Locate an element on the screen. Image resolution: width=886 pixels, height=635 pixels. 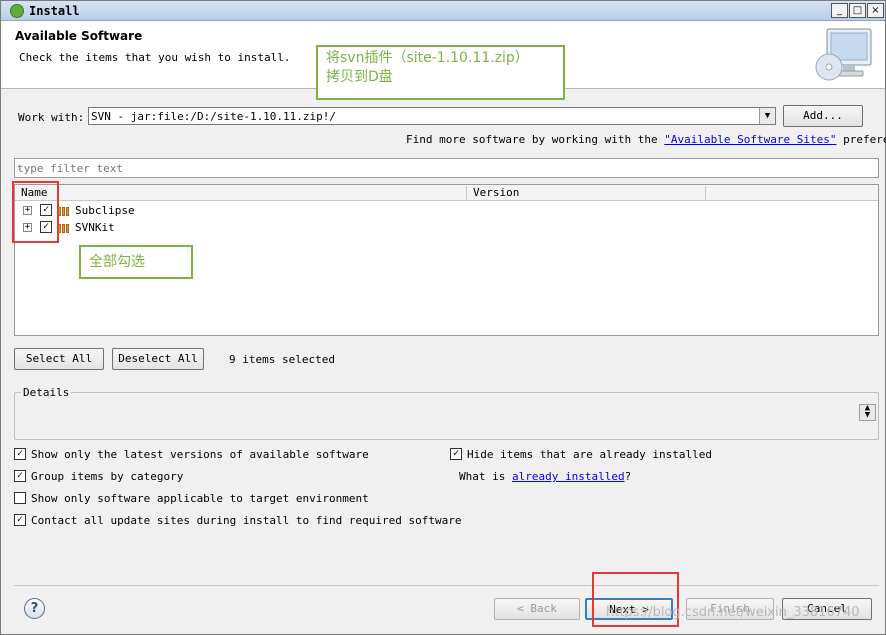
option-hide-installed-label: Hide items that are already installed is located at coordinates (590, 454).